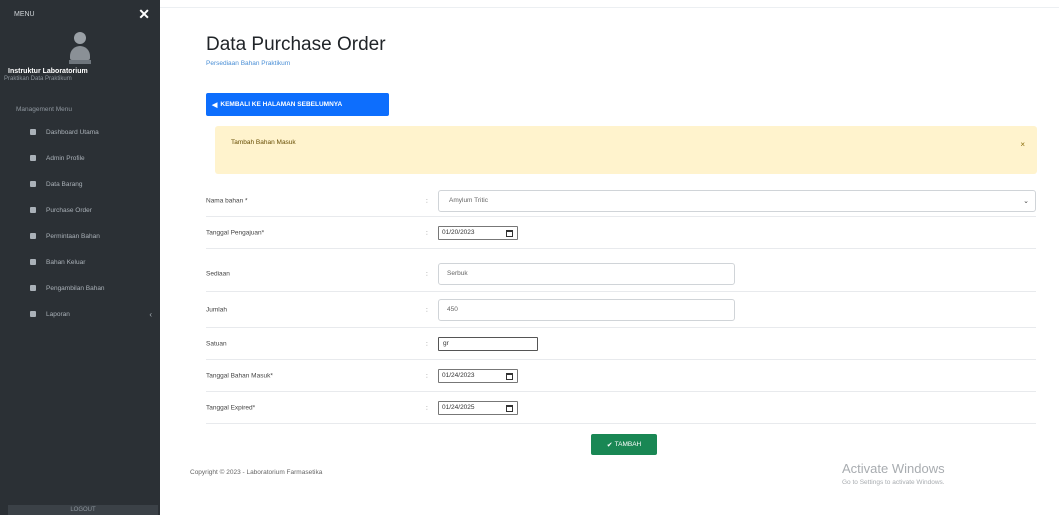 Image resolution: width=1059 pixels, height=515 pixels. I want to click on take-icon, so click(33, 288).